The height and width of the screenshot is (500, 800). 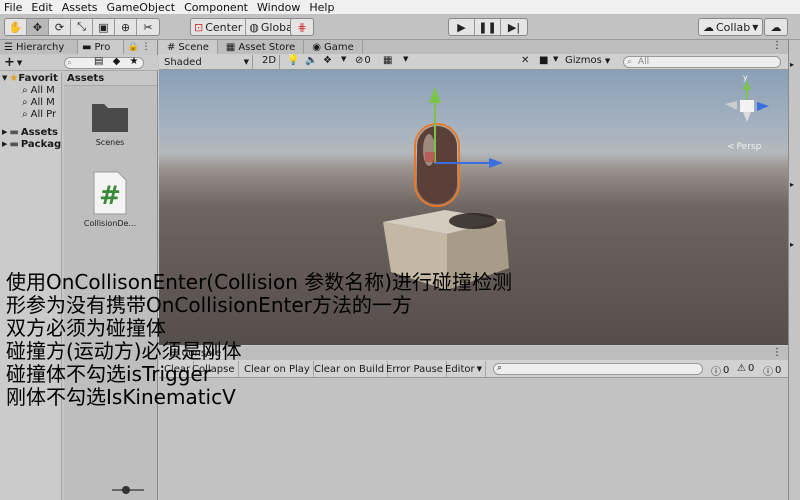 I want to click on tab-project: ▬ Pro, so click(x=101, y=47).